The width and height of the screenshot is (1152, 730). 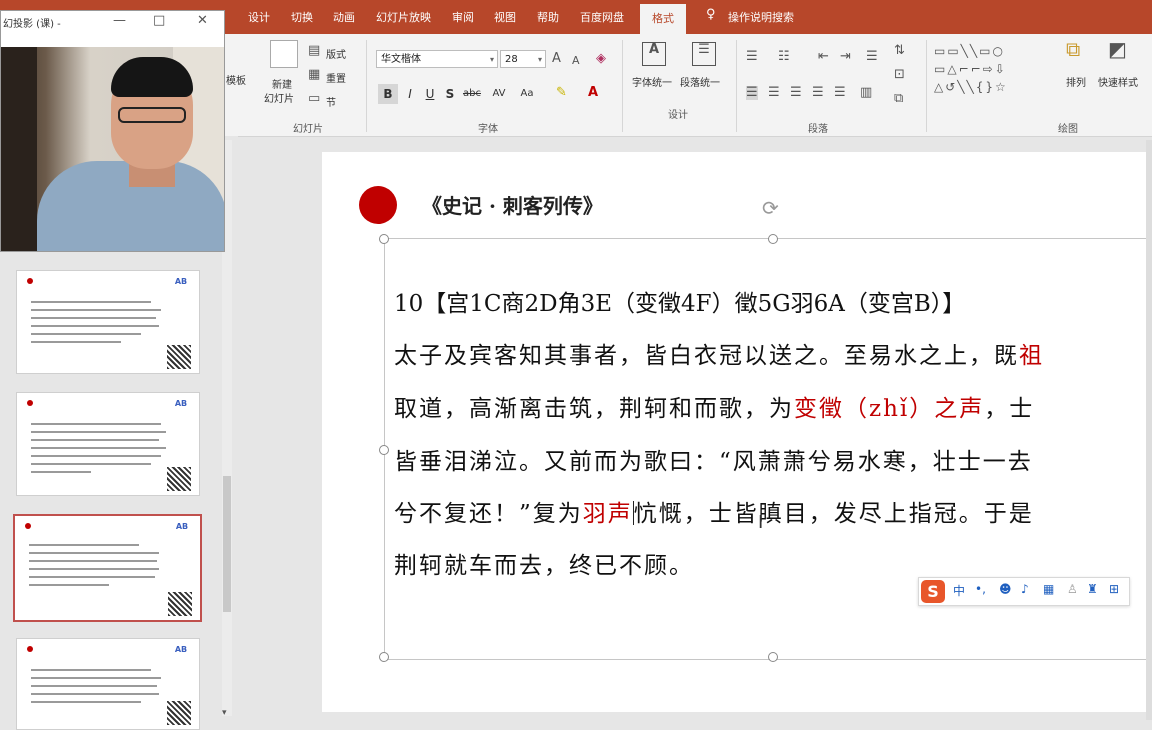 I want to click on editor-scrollbar, so click(x=1149, y=430).